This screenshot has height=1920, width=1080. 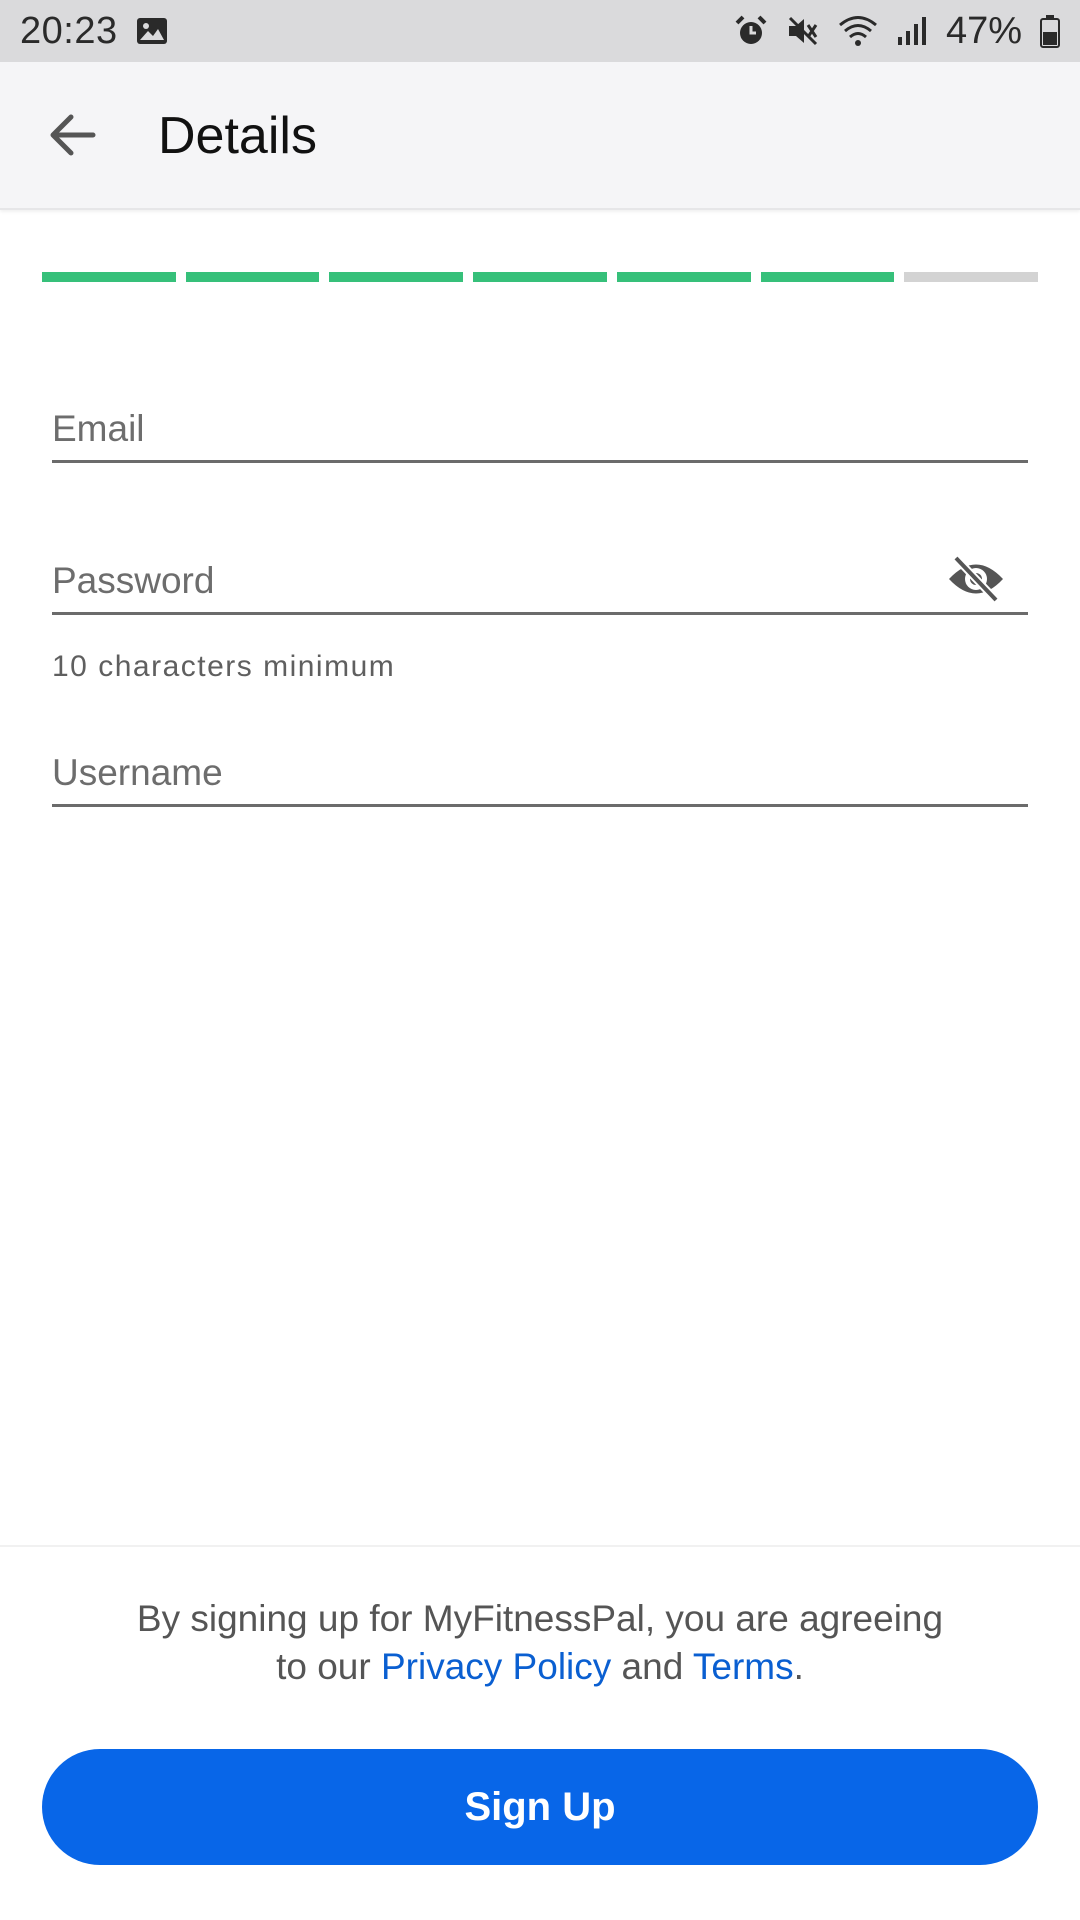 I want to click on username-field-container, so click(x=540, y=779).